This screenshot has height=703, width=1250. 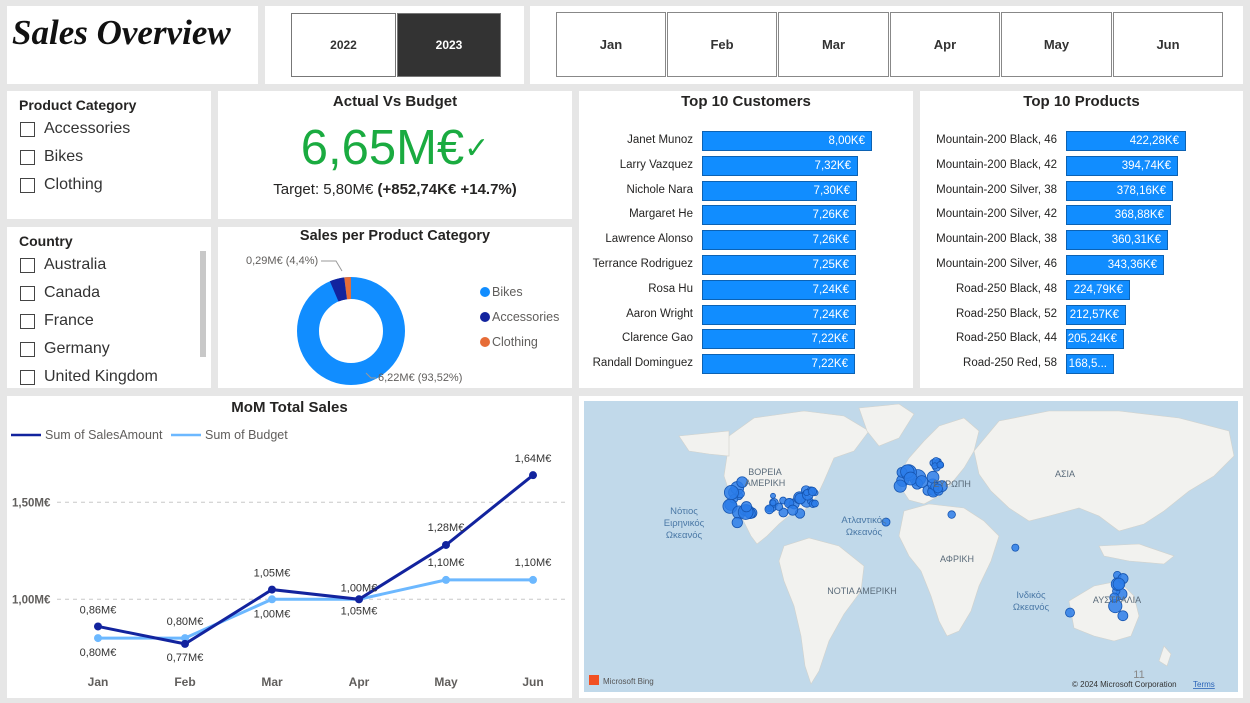 I want to click on bar: 378,16K€, so click(x=1119, y=190).